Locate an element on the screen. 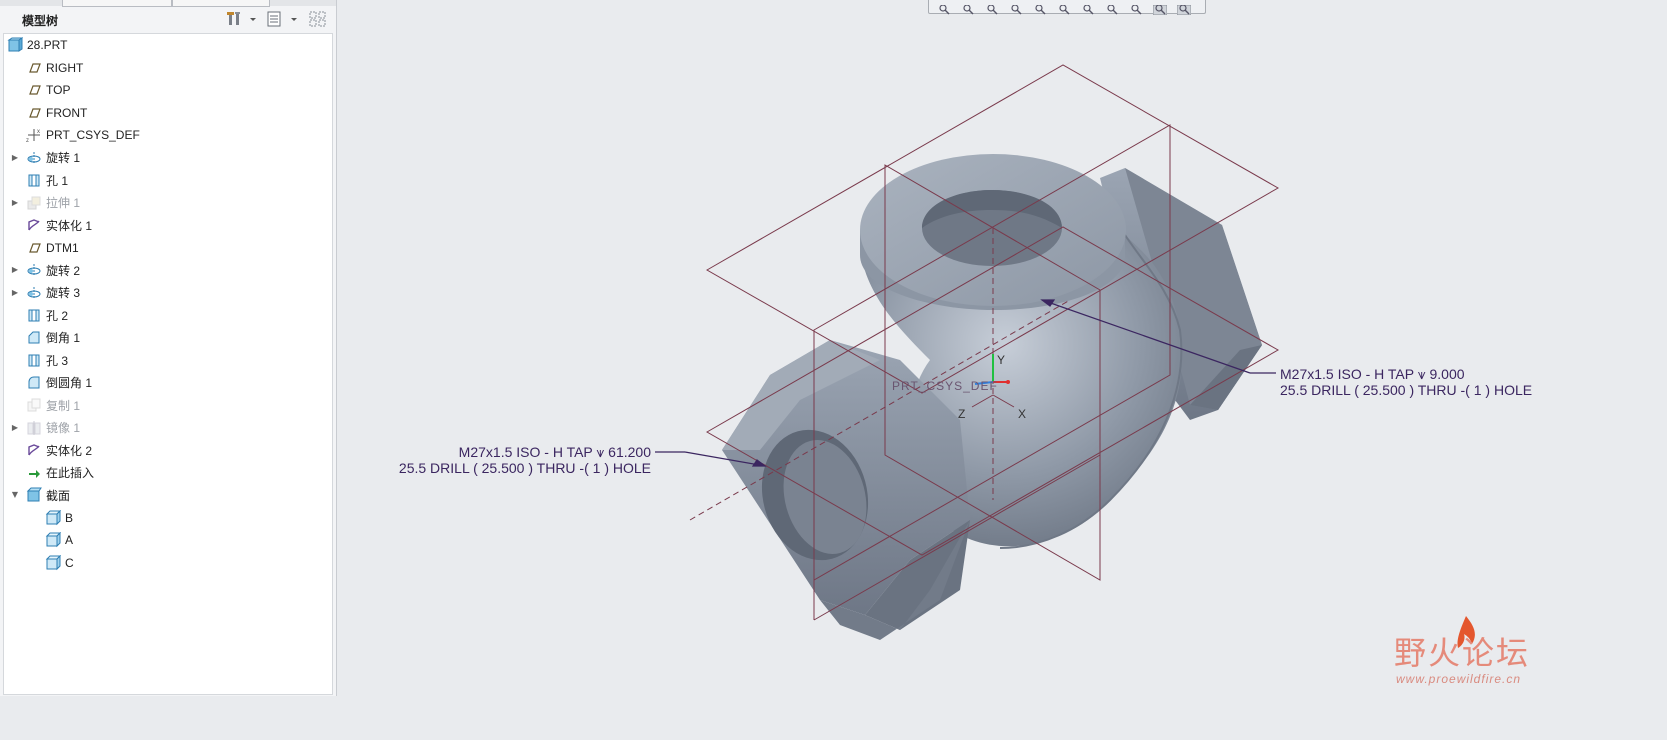 The image size is (1667, 740). hole-note-right-line2: 25.5 DRILL ( 25.500 ) THRU -( 1 ) HOLE is located at coordinates (1406, 390).